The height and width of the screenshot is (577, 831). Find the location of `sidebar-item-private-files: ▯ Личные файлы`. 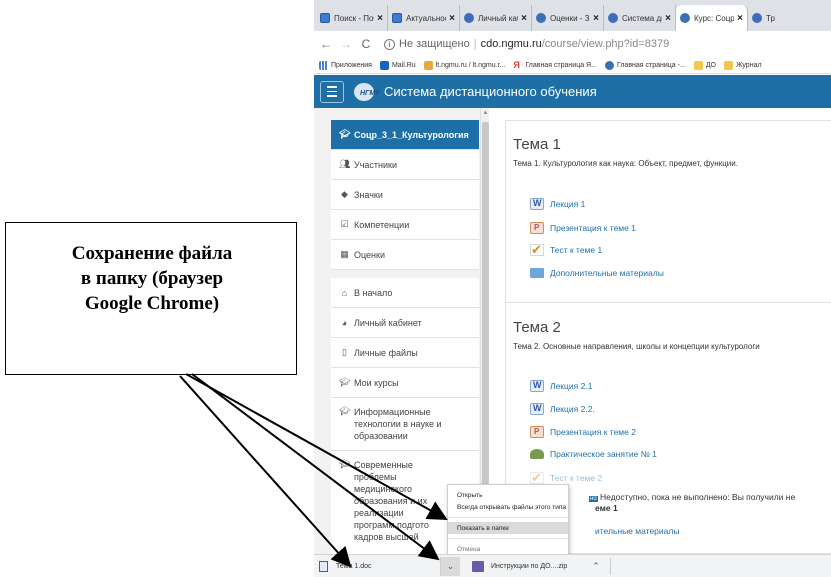

sidebar-item-private-files: ▯ Личные файлы is located at coordinates (405, 353).